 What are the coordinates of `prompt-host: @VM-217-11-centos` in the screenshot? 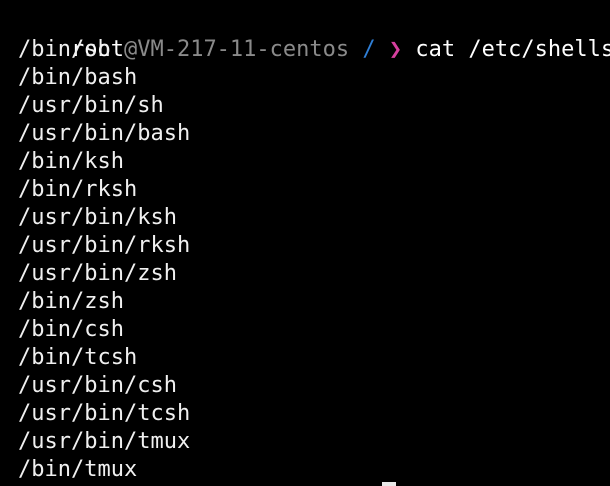 It's located at (236, 49).